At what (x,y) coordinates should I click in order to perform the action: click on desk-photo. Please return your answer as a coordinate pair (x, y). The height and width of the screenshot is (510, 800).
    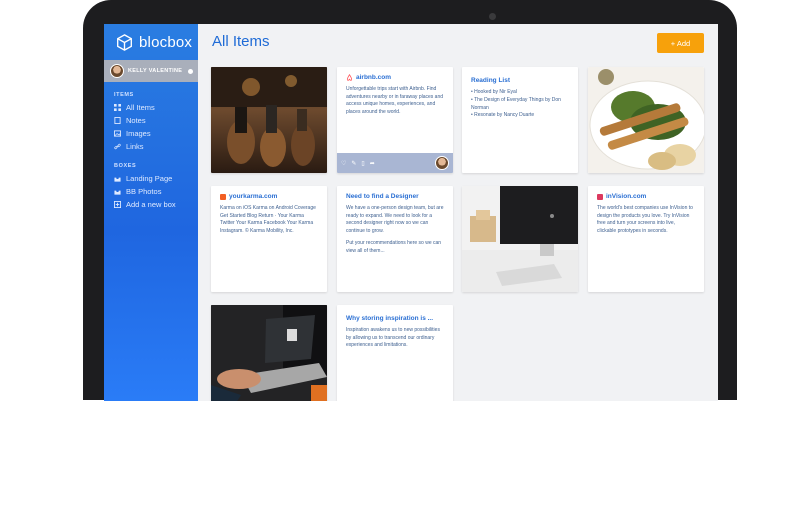
    Looking at the image, I should click on (520, 239).